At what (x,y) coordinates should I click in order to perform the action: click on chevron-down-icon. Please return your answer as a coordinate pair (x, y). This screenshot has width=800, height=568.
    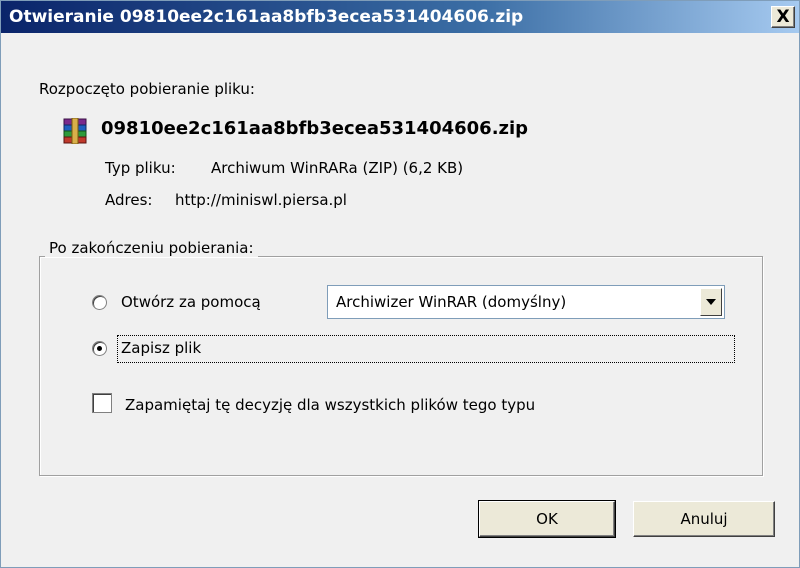
    Looking at the image, I should click on (711, 302).